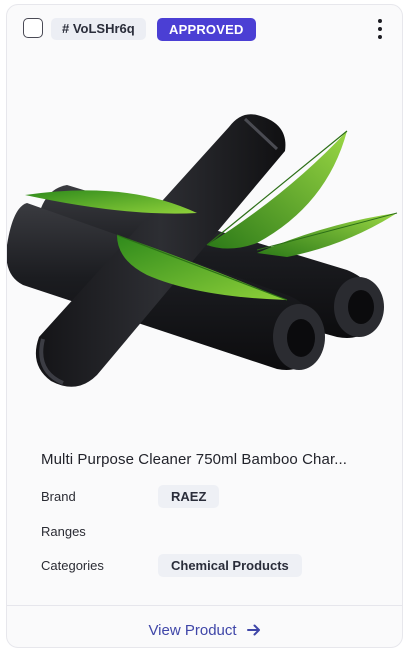 This screenshot has height=652, width=405. Describe the element at coordinates (98, 29) in the screenshot. I see `sku-badge: # VoLSHr6q` at that location.